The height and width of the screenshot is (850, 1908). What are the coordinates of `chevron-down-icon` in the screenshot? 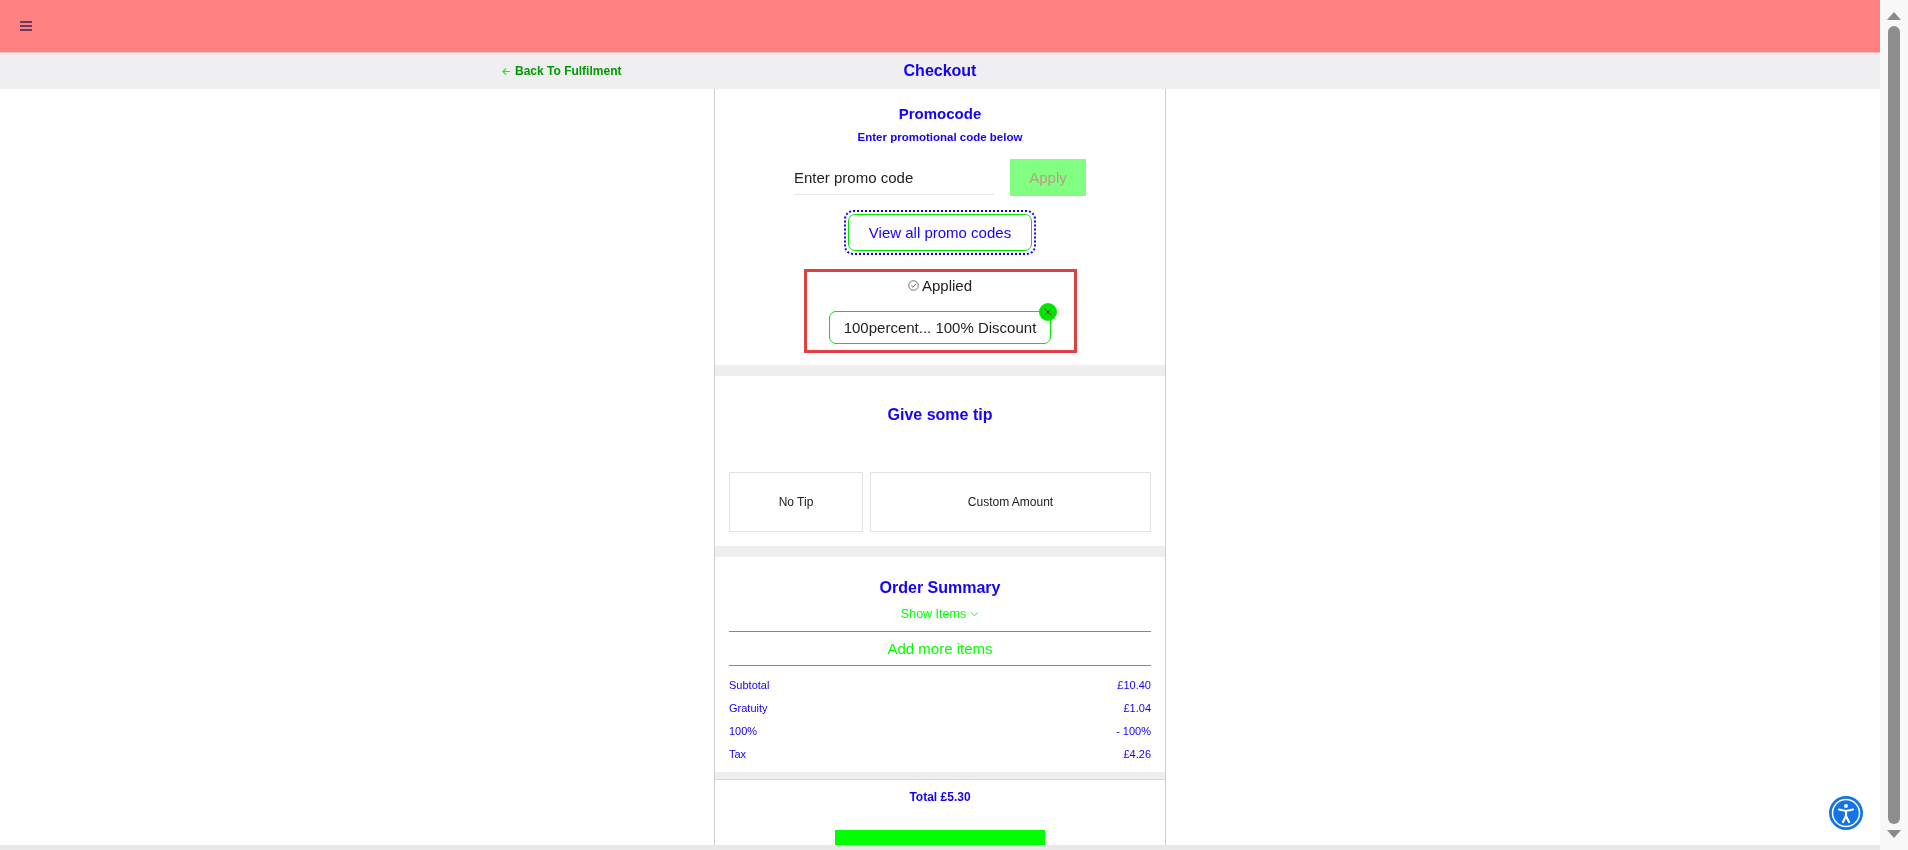 It's located at (975, 613).